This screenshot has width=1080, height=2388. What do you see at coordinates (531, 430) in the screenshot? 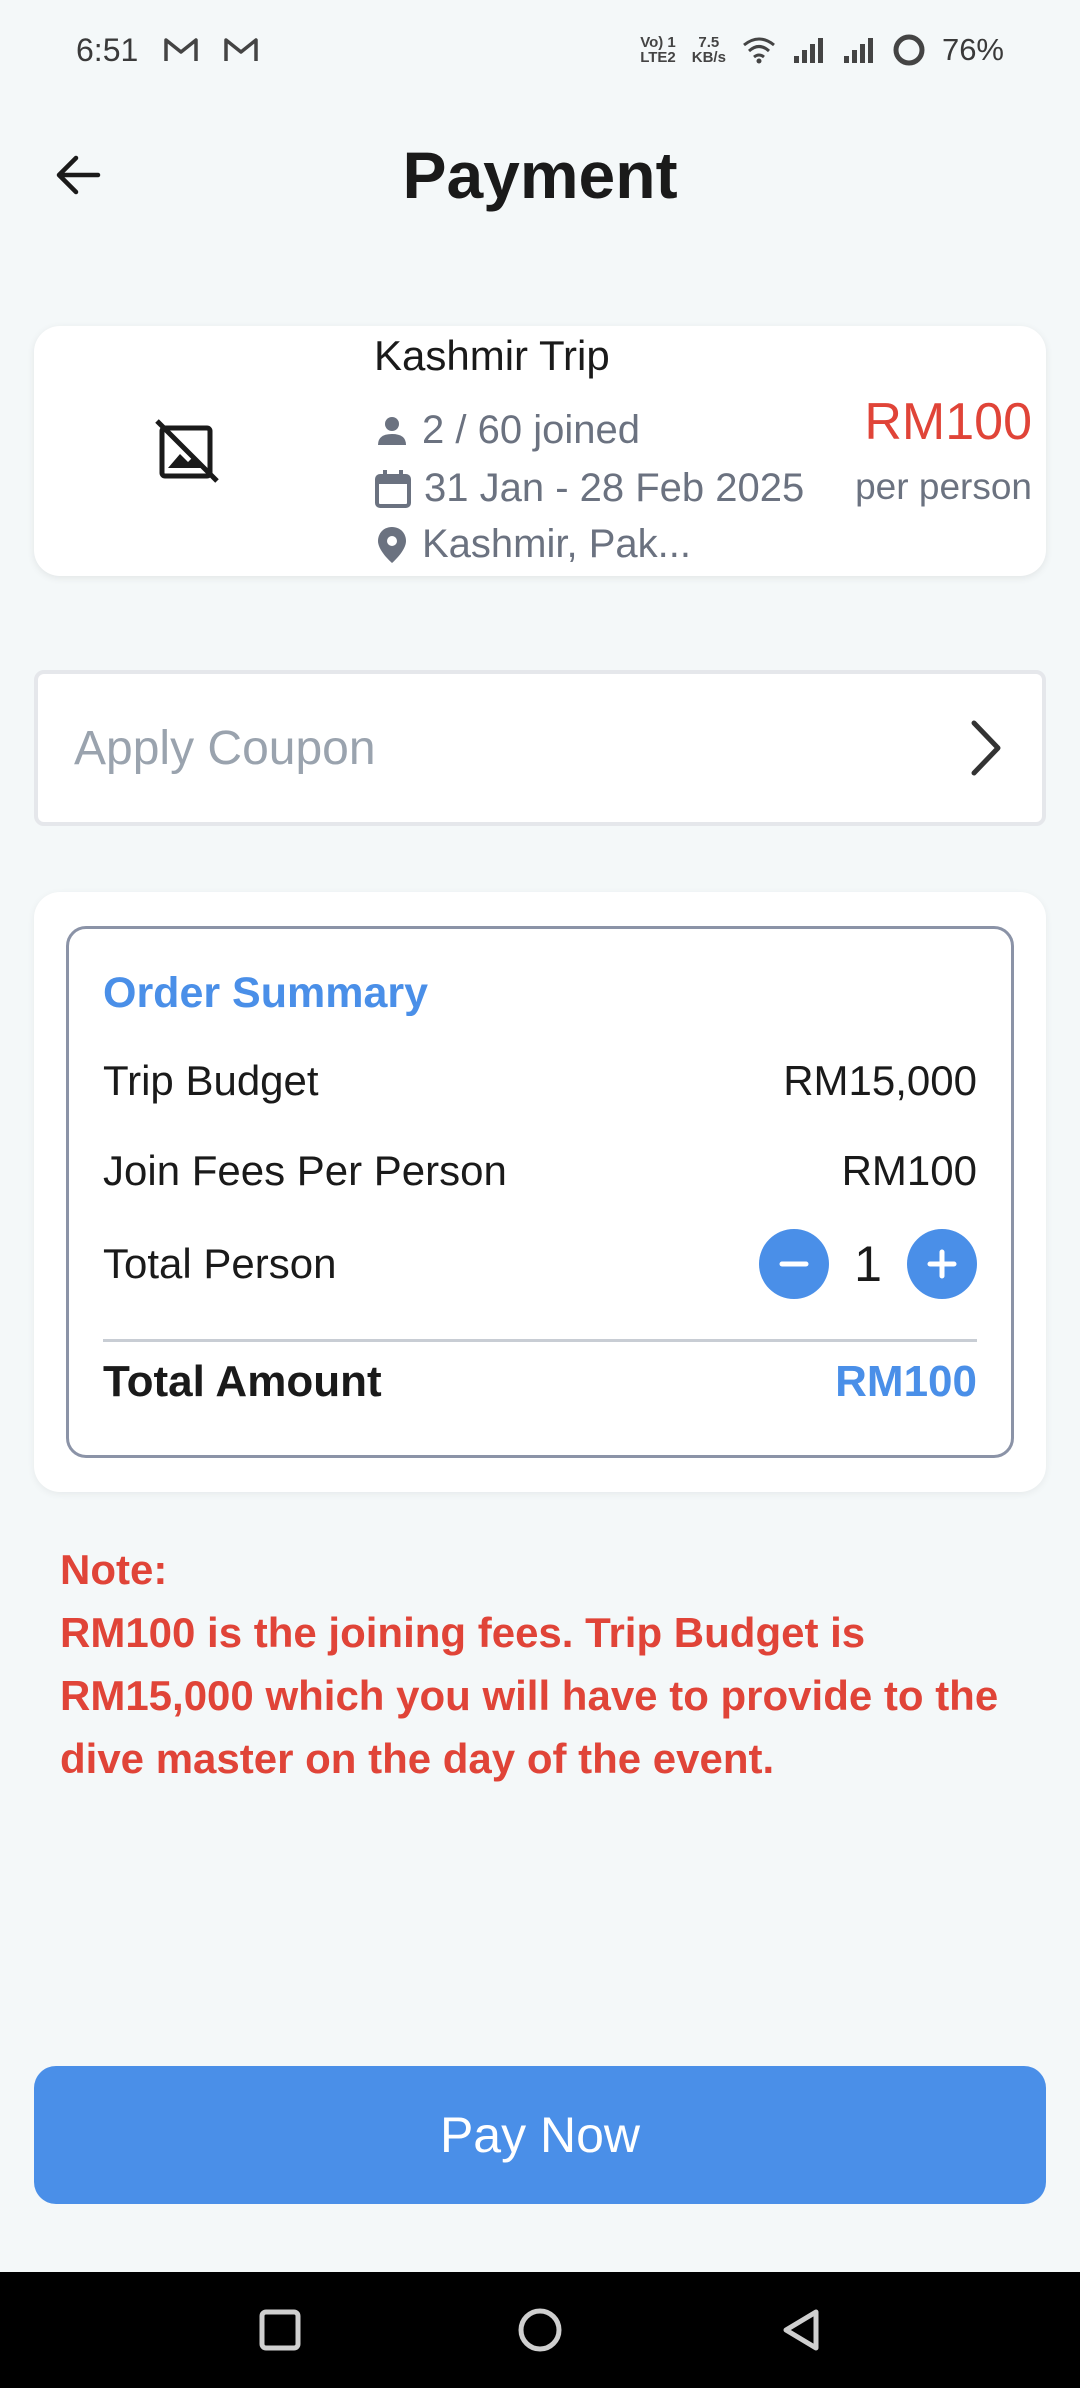
I see `trip-joined: 2 / 60 joined` at bounding box center [531, 430].